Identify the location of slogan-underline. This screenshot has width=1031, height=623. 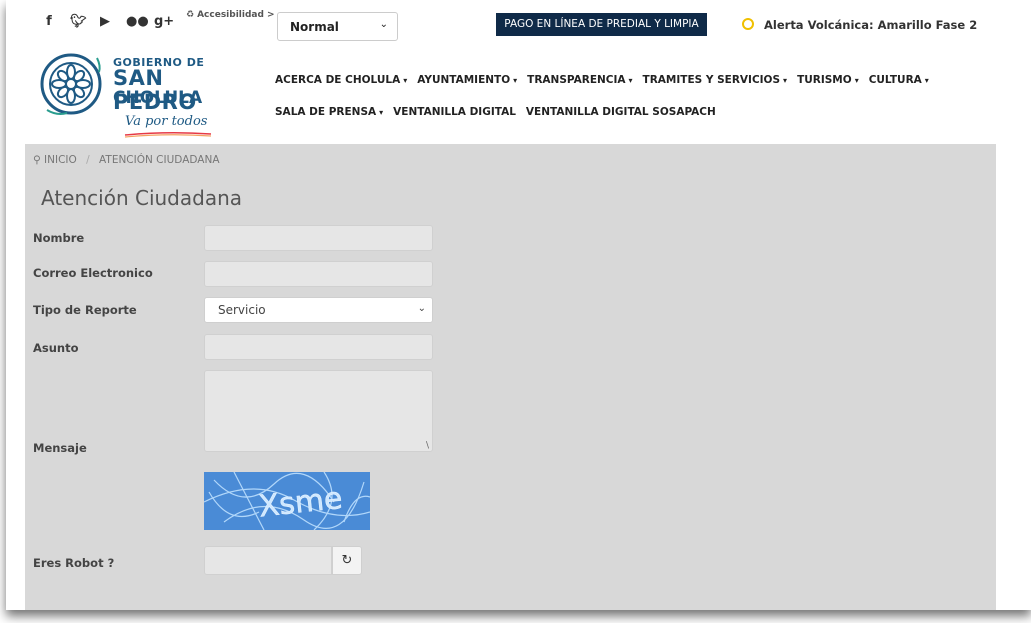
(168, 134).